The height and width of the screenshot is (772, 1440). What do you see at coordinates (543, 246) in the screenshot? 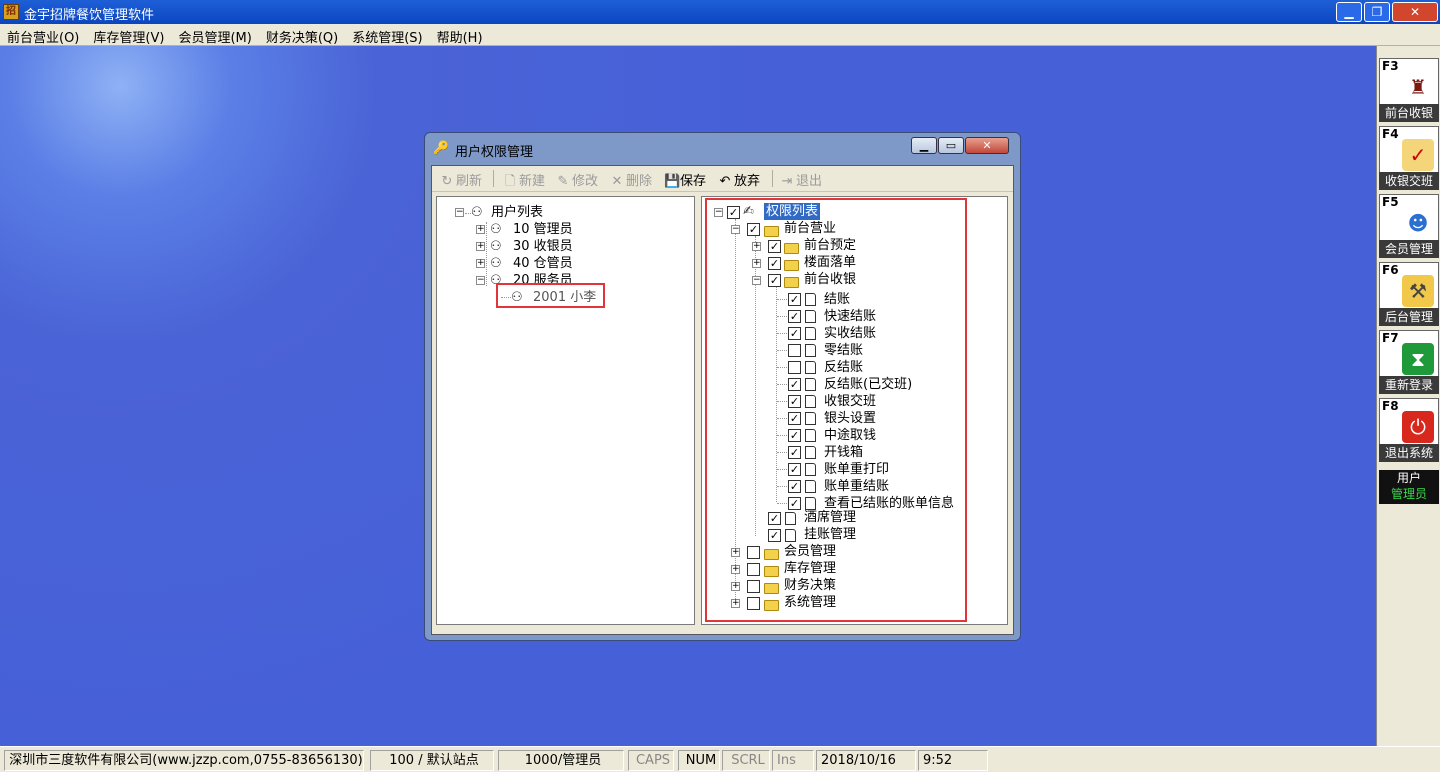
I see `group-cashier: 30 收银员` at bounding box center [543, 246].